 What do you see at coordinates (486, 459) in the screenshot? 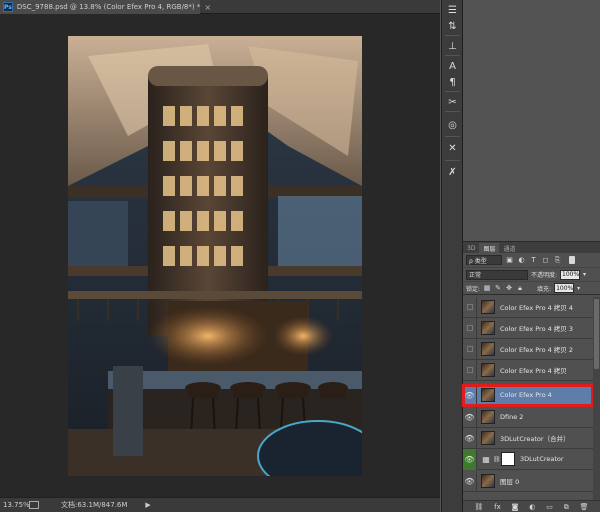
I see `adjustment-layer-icon: ▦` at bounding box center [486, 459].